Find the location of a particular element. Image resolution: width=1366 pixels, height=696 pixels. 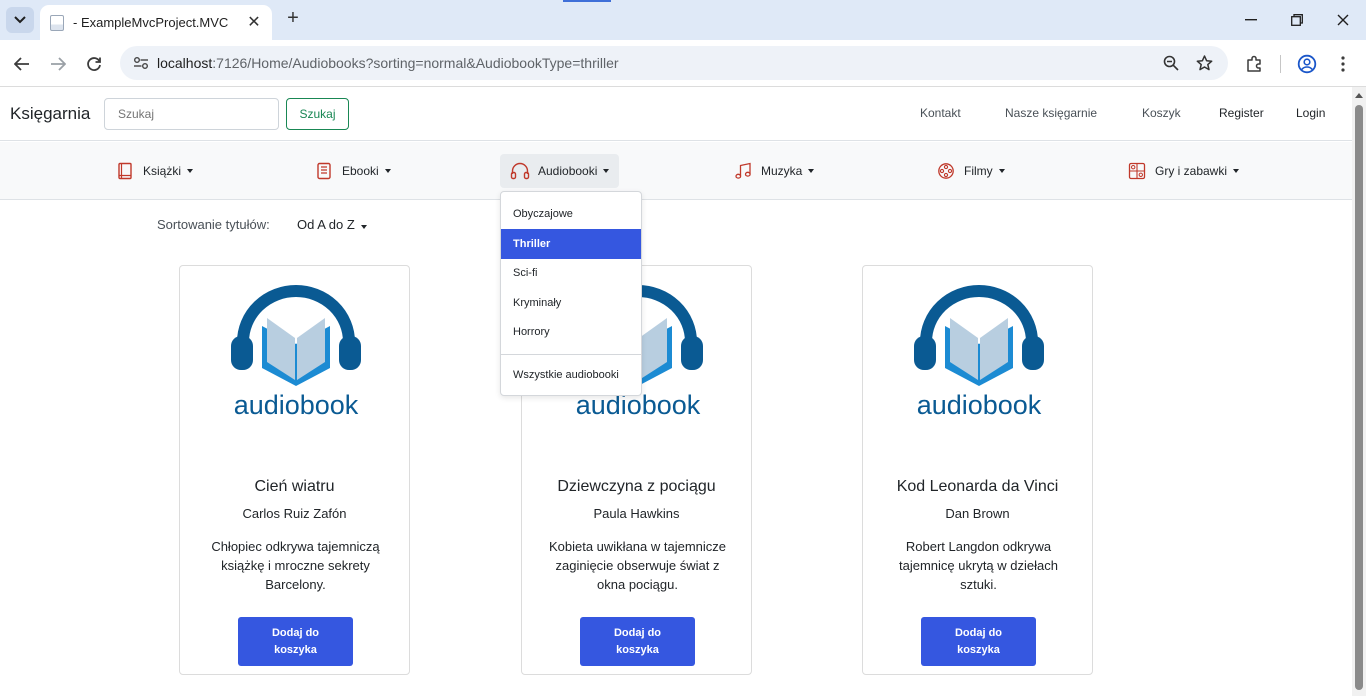

tab-search-button is located at coordinates (20, 20).